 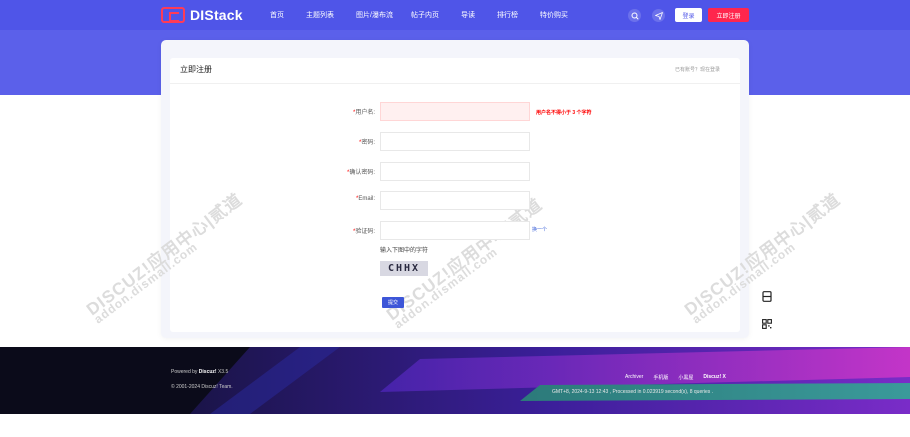 What do you see at coordinates (660, 377) in the screenshot?
I see `footer-link-mobile: 手机版` at bounding box center [660, 377].